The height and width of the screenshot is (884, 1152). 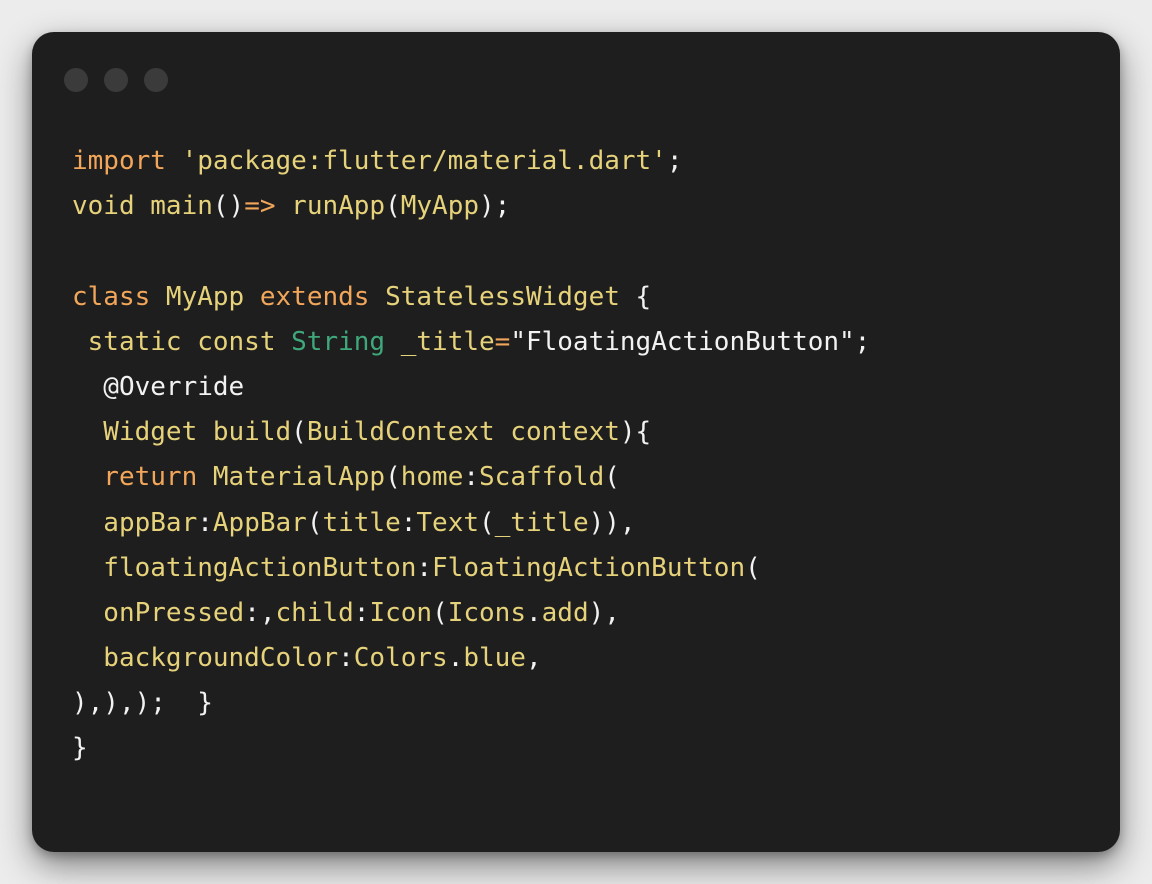 What do you see at coordinates (690, 341) in the screenshot?
I see `code-token: "FloatingActionButton";` at bounding box center [690, 341].